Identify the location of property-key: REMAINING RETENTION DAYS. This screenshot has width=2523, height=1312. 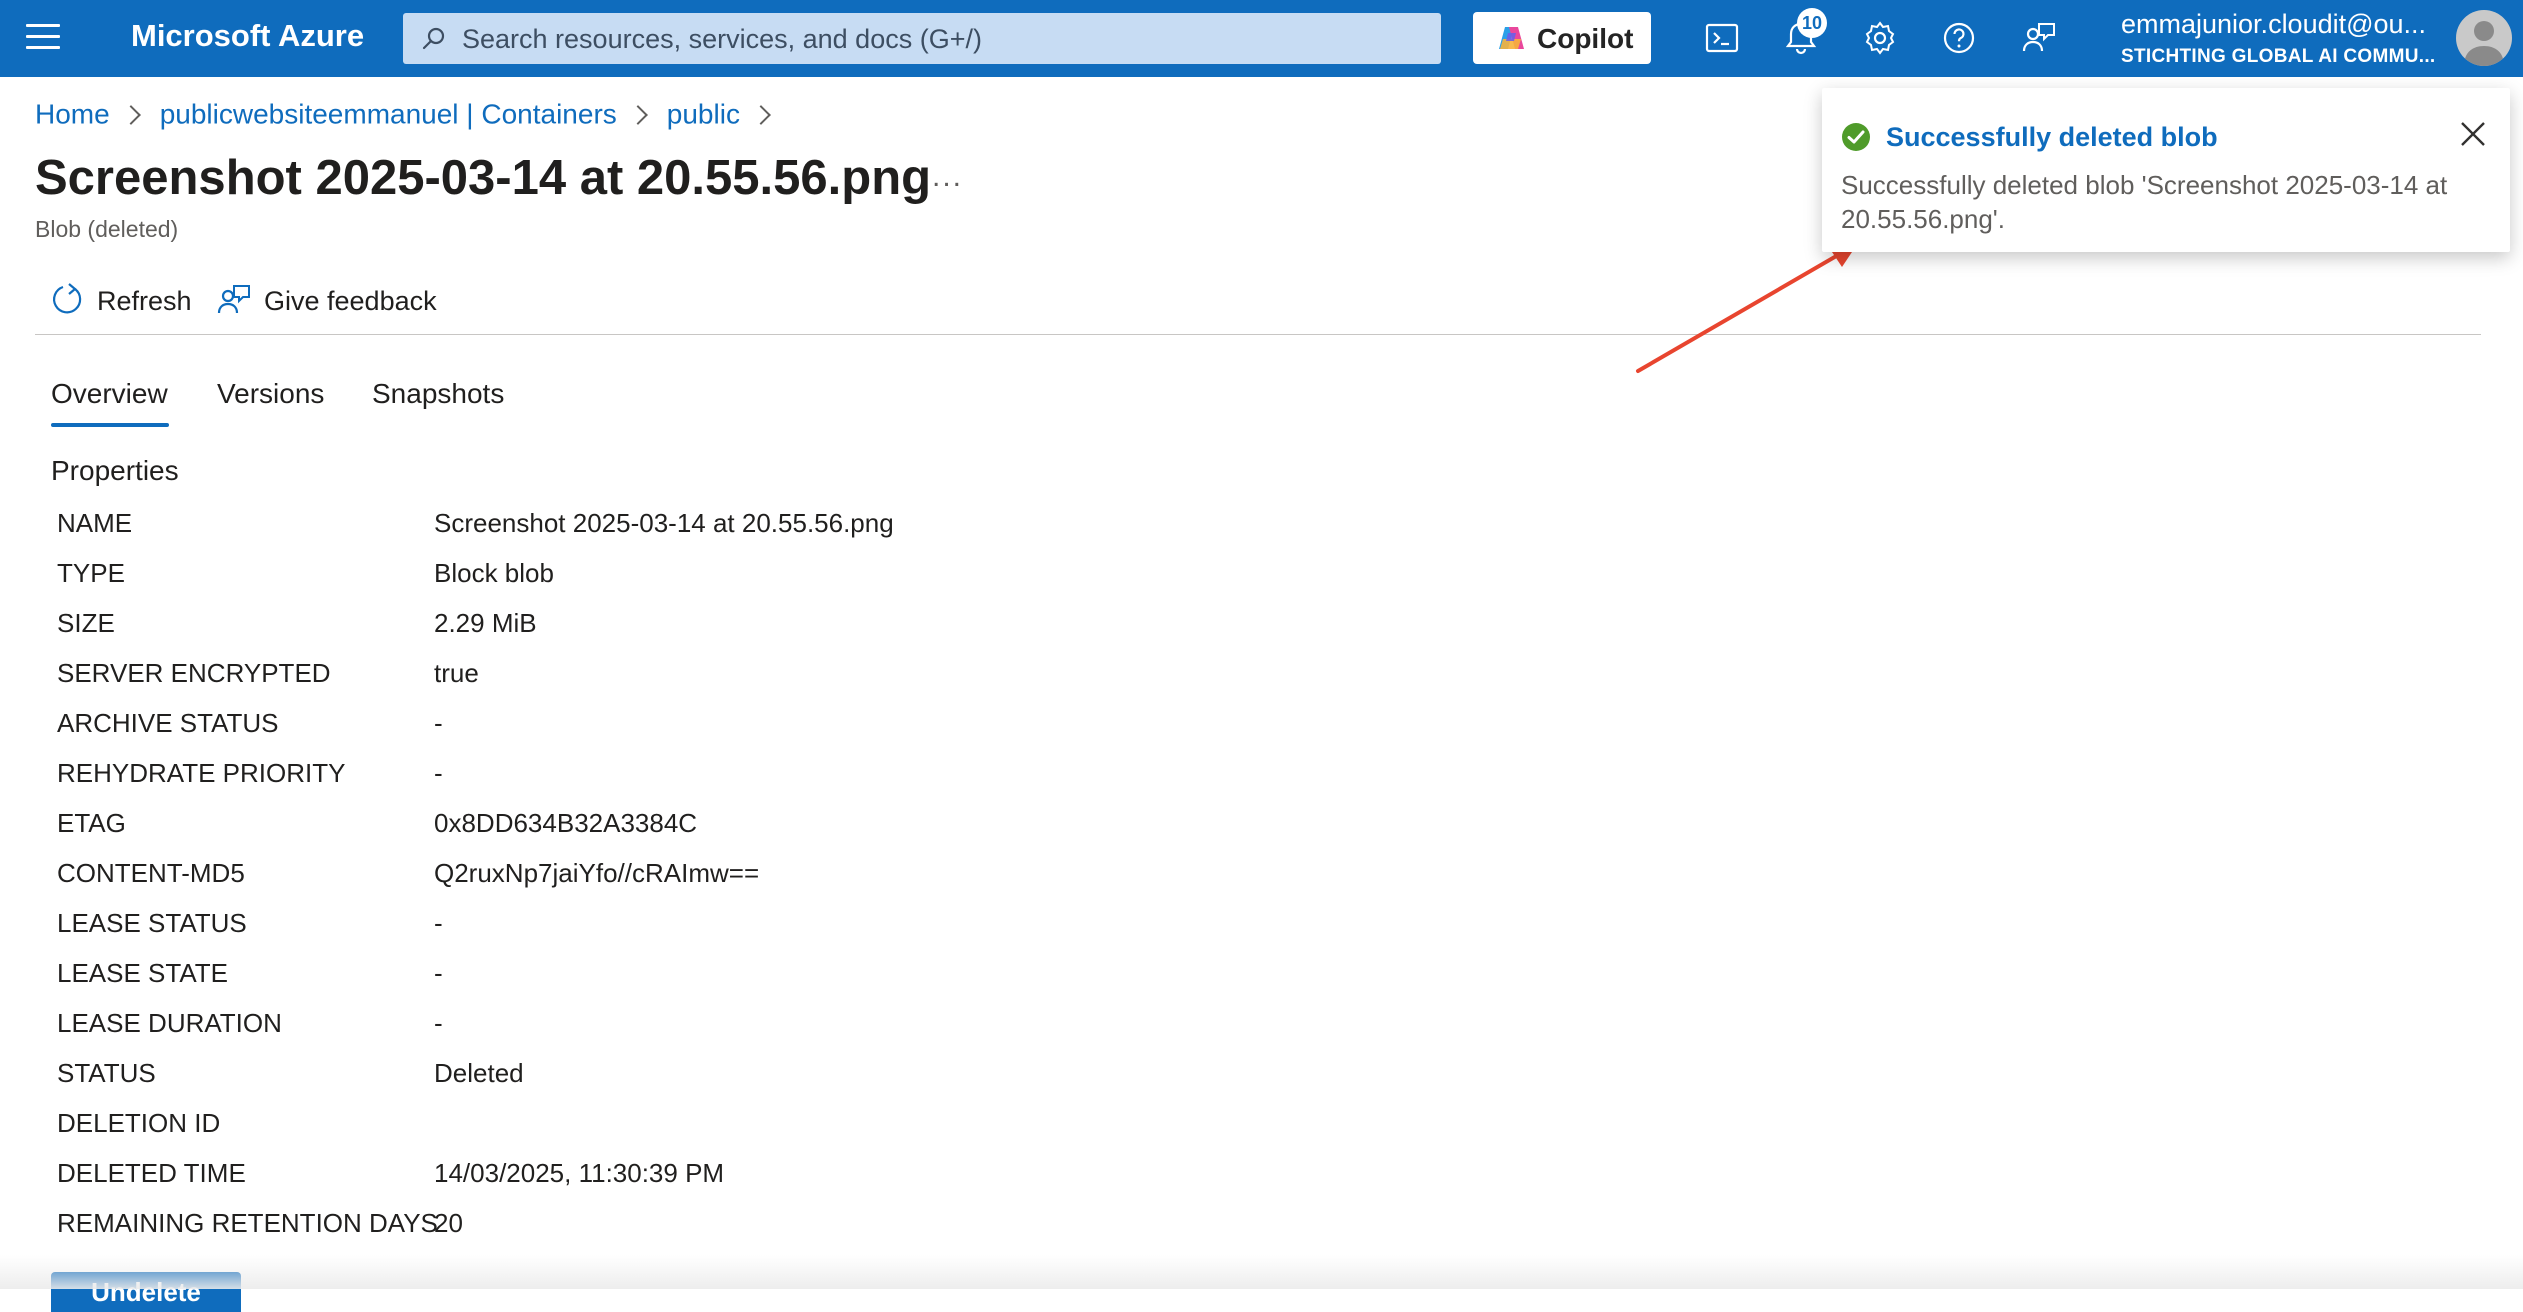
(247, 1223).